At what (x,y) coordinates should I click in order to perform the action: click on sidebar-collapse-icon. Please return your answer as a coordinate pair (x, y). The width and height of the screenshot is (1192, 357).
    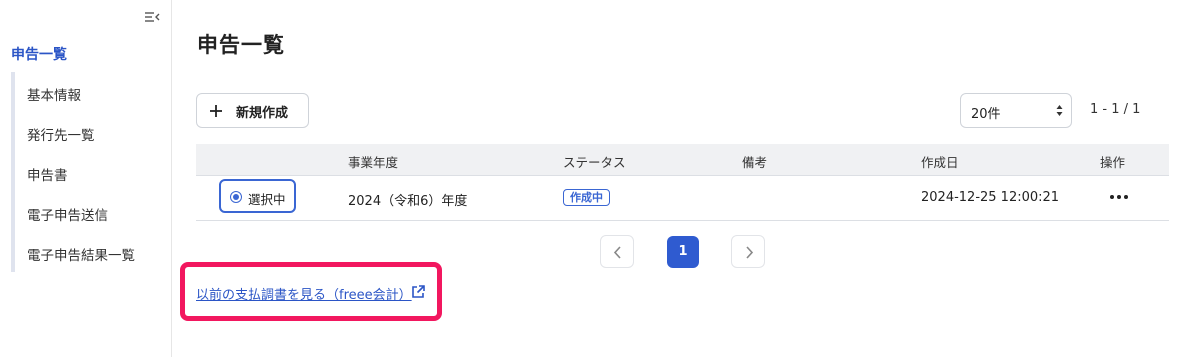
    Looking at the image, I should click on (152, 17).